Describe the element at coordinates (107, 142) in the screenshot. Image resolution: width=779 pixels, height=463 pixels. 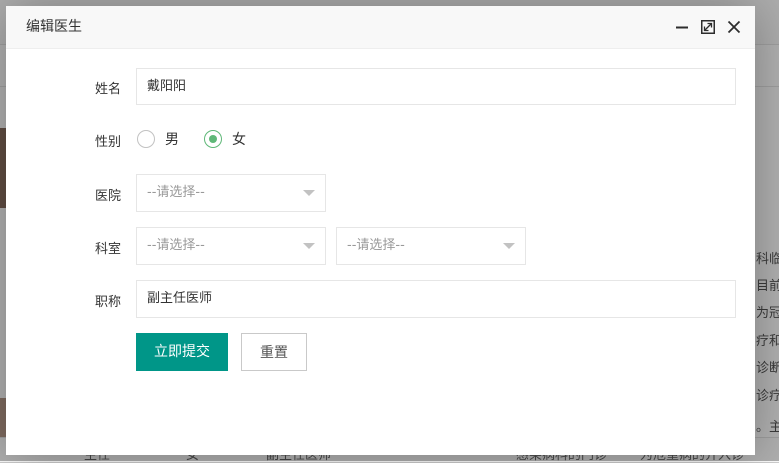
I see `gender-label: 性别` at that location.